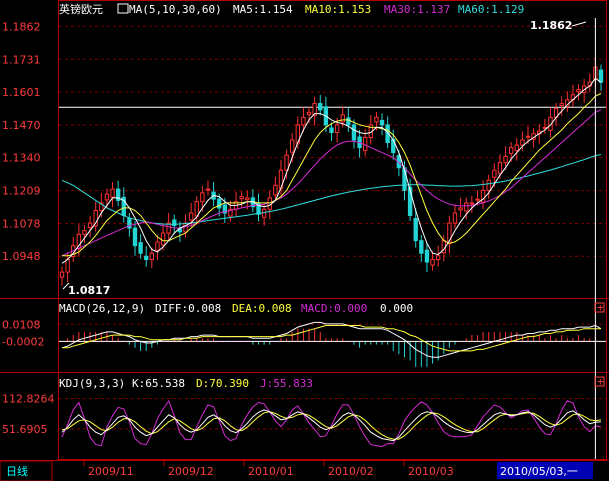  What do you see at coordinates (191, 471) in the screenshot?
I see `x-tick-label: 2009/12` at bounding box center [191, 471].